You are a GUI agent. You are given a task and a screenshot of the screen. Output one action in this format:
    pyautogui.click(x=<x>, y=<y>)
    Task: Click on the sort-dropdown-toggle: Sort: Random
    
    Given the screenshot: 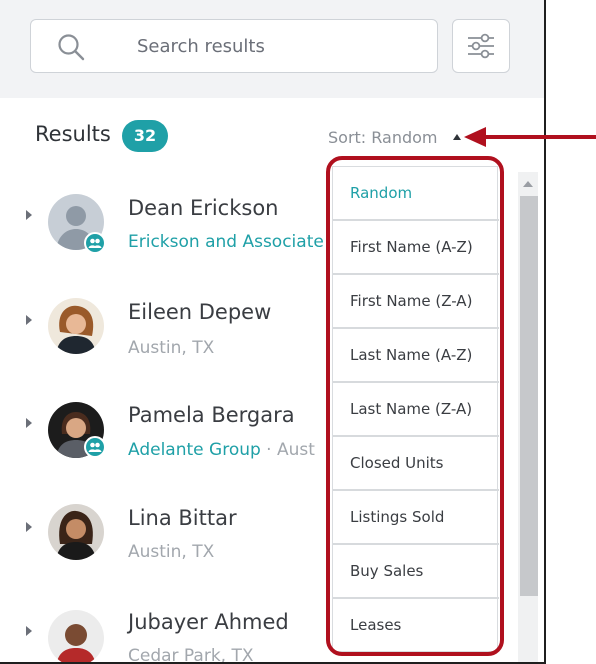 What is the action you would take?
    pyautogui.click(x=383, y=137)
    